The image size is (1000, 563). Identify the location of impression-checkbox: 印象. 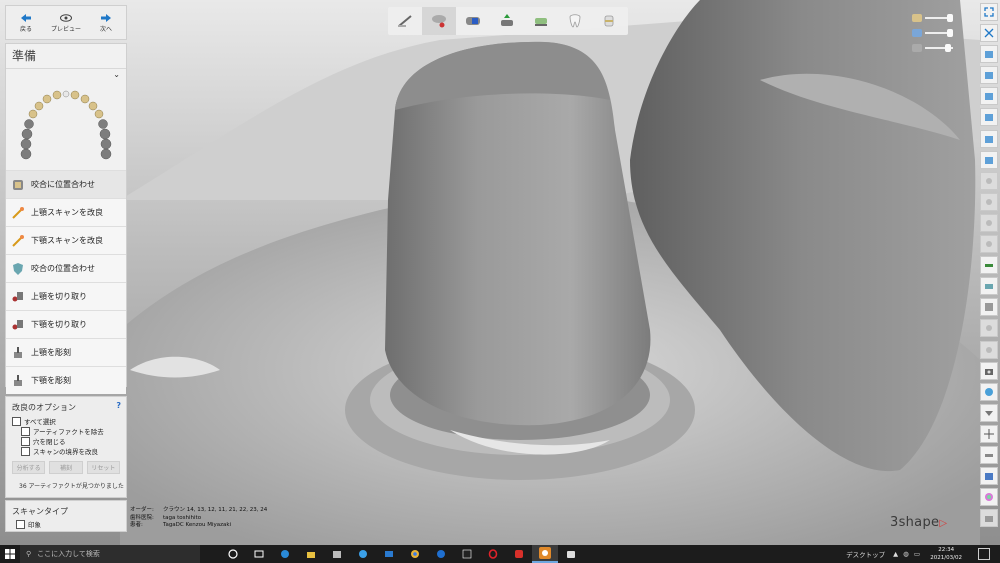
(71, 524).